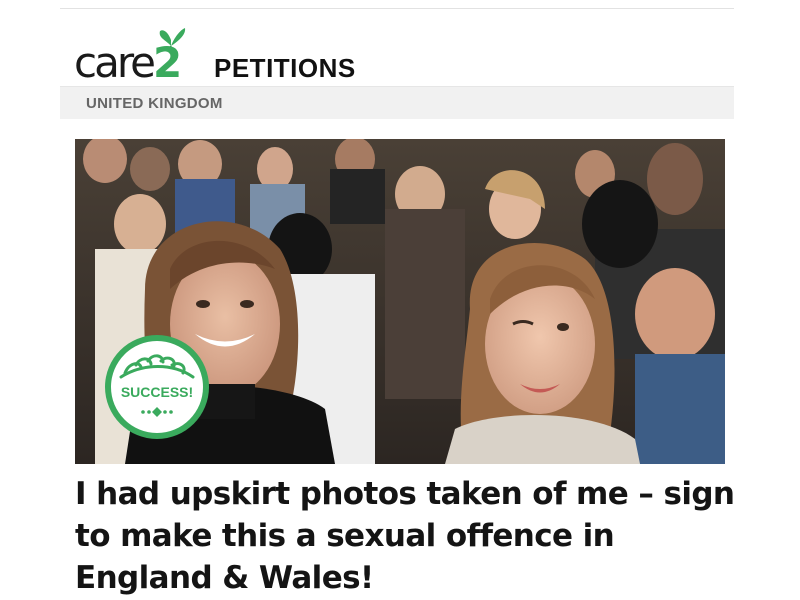  I want to click on success-badge: SUCCESS!, so click(157, 387).